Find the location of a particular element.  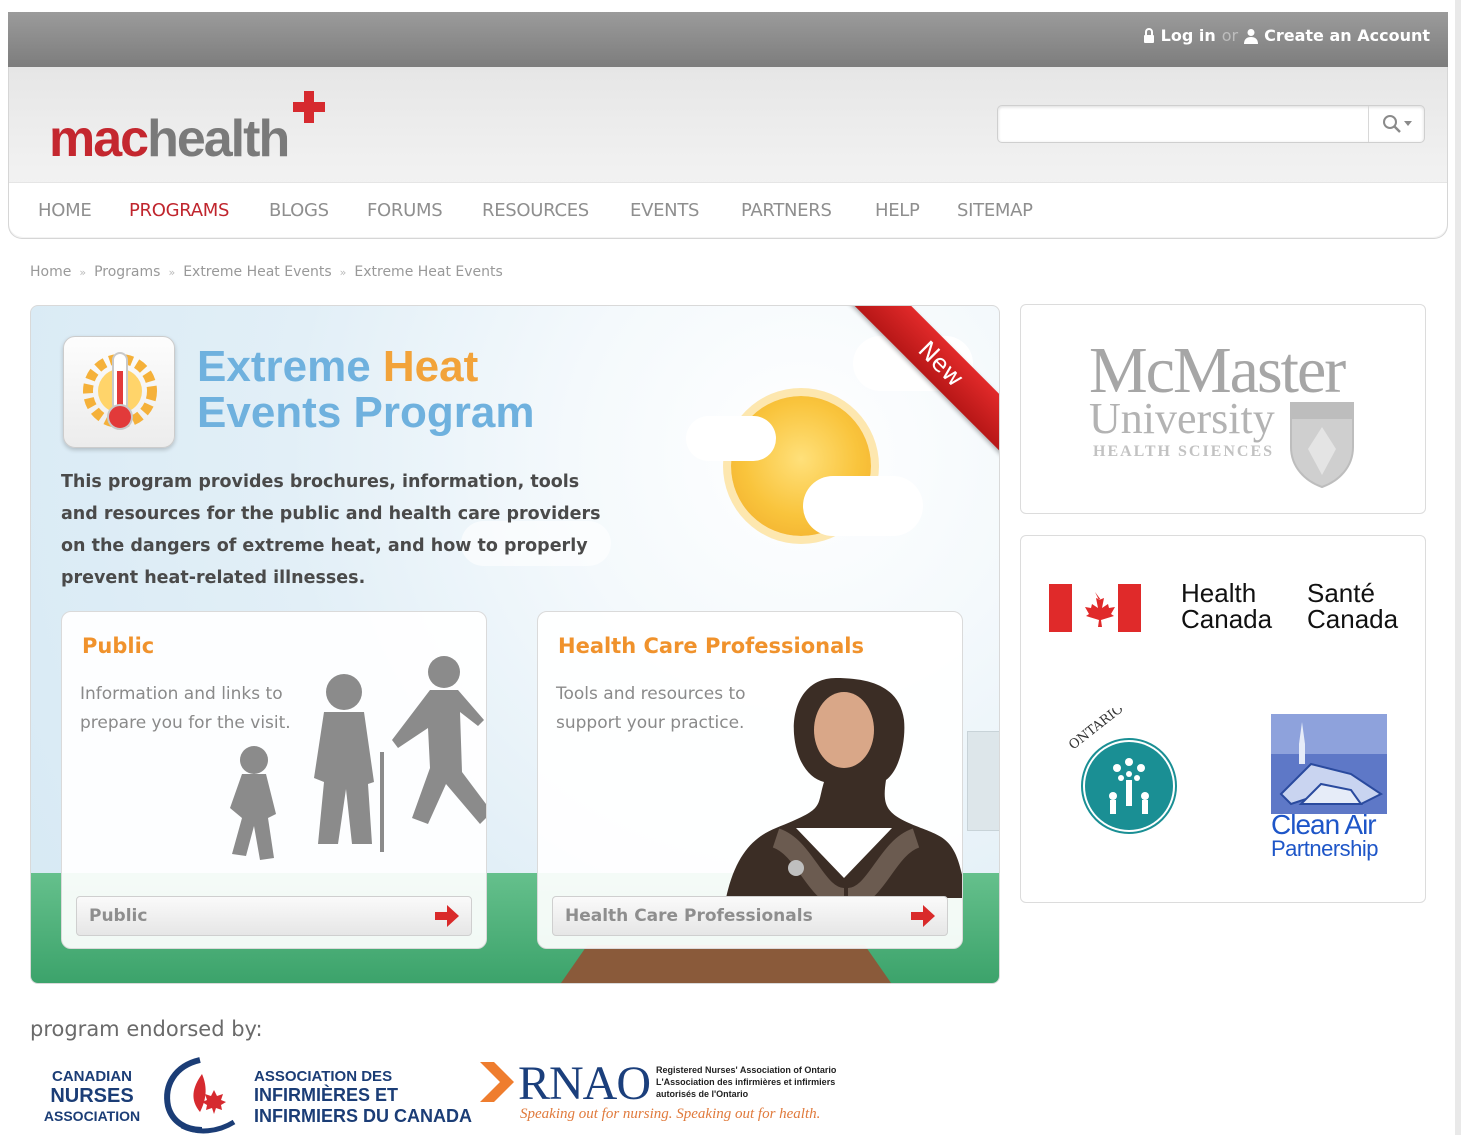

partnership-label: Partnership is located at coordinates (1325, 848).